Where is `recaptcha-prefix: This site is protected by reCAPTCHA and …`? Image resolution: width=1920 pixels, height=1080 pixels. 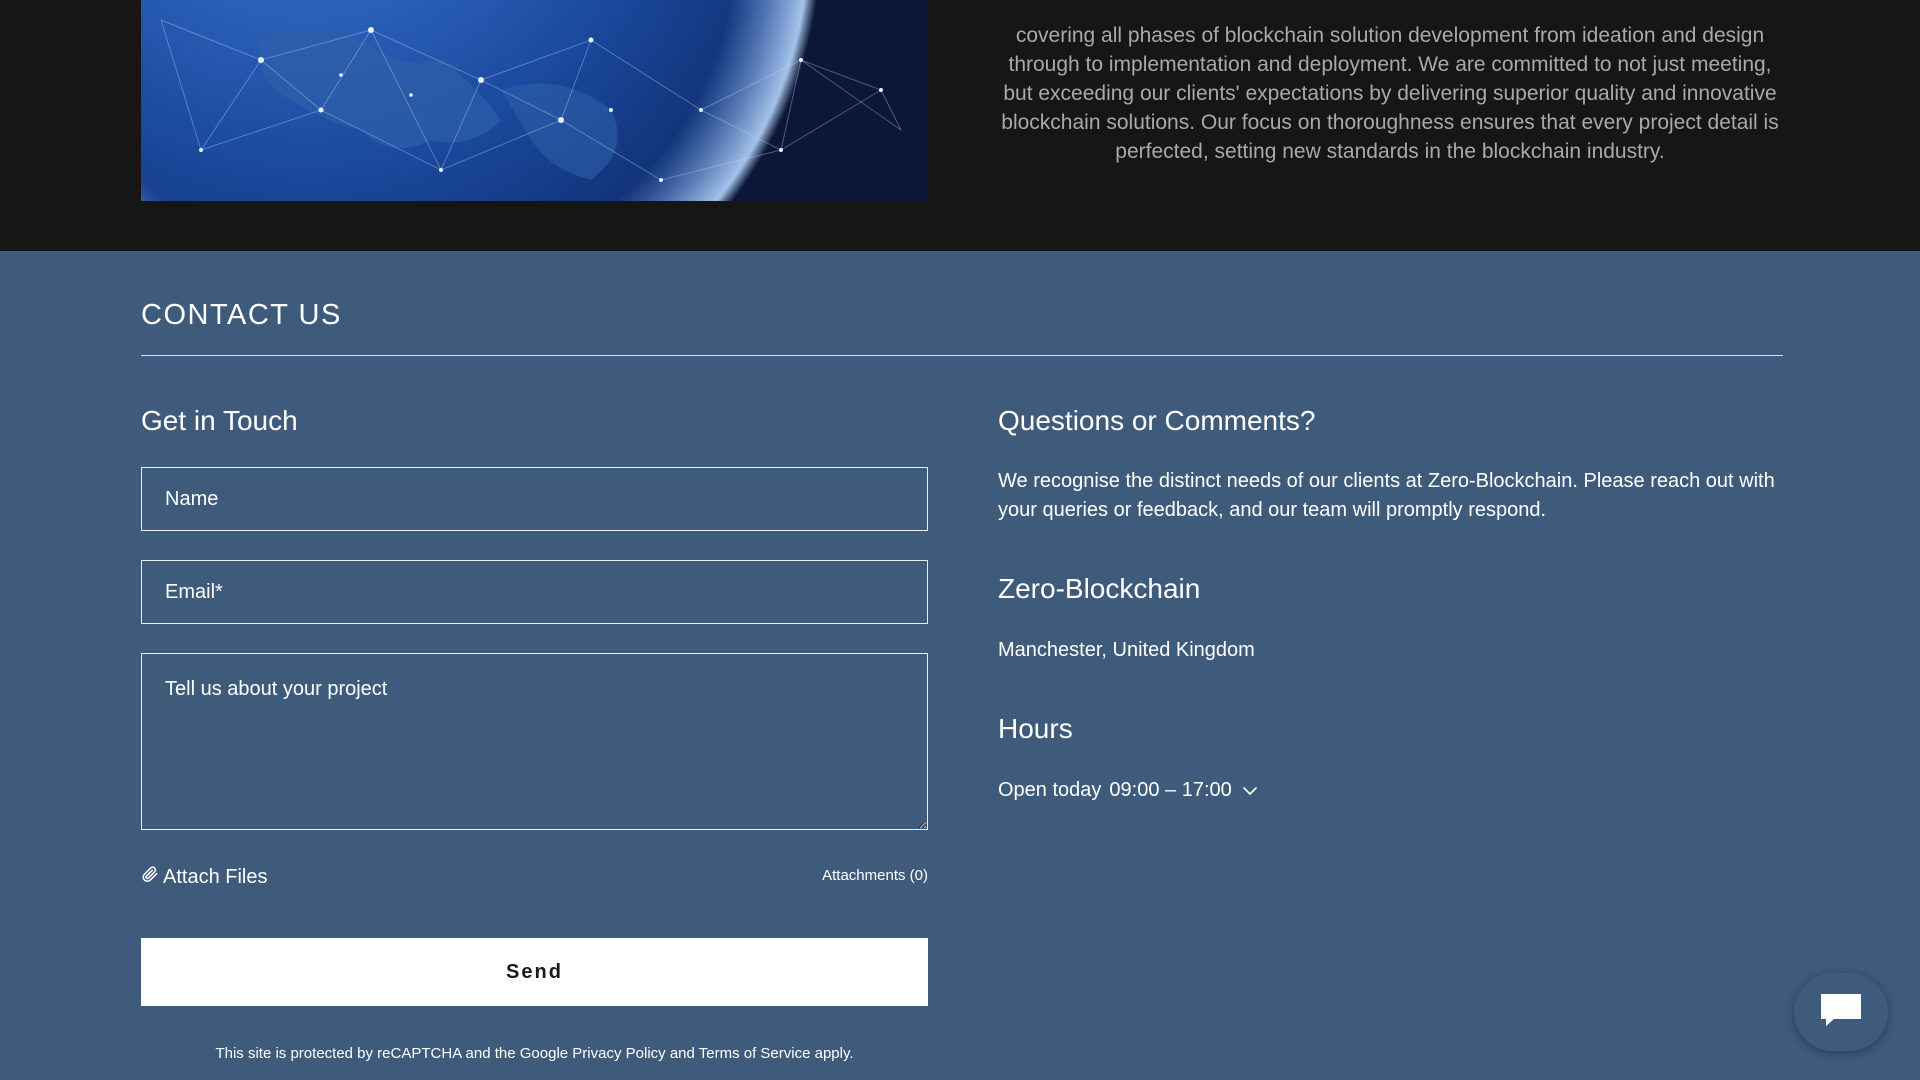 recaptcha-prefix: This site is protected by reCAPTCHA and … is located at coordinates (394, 1053).